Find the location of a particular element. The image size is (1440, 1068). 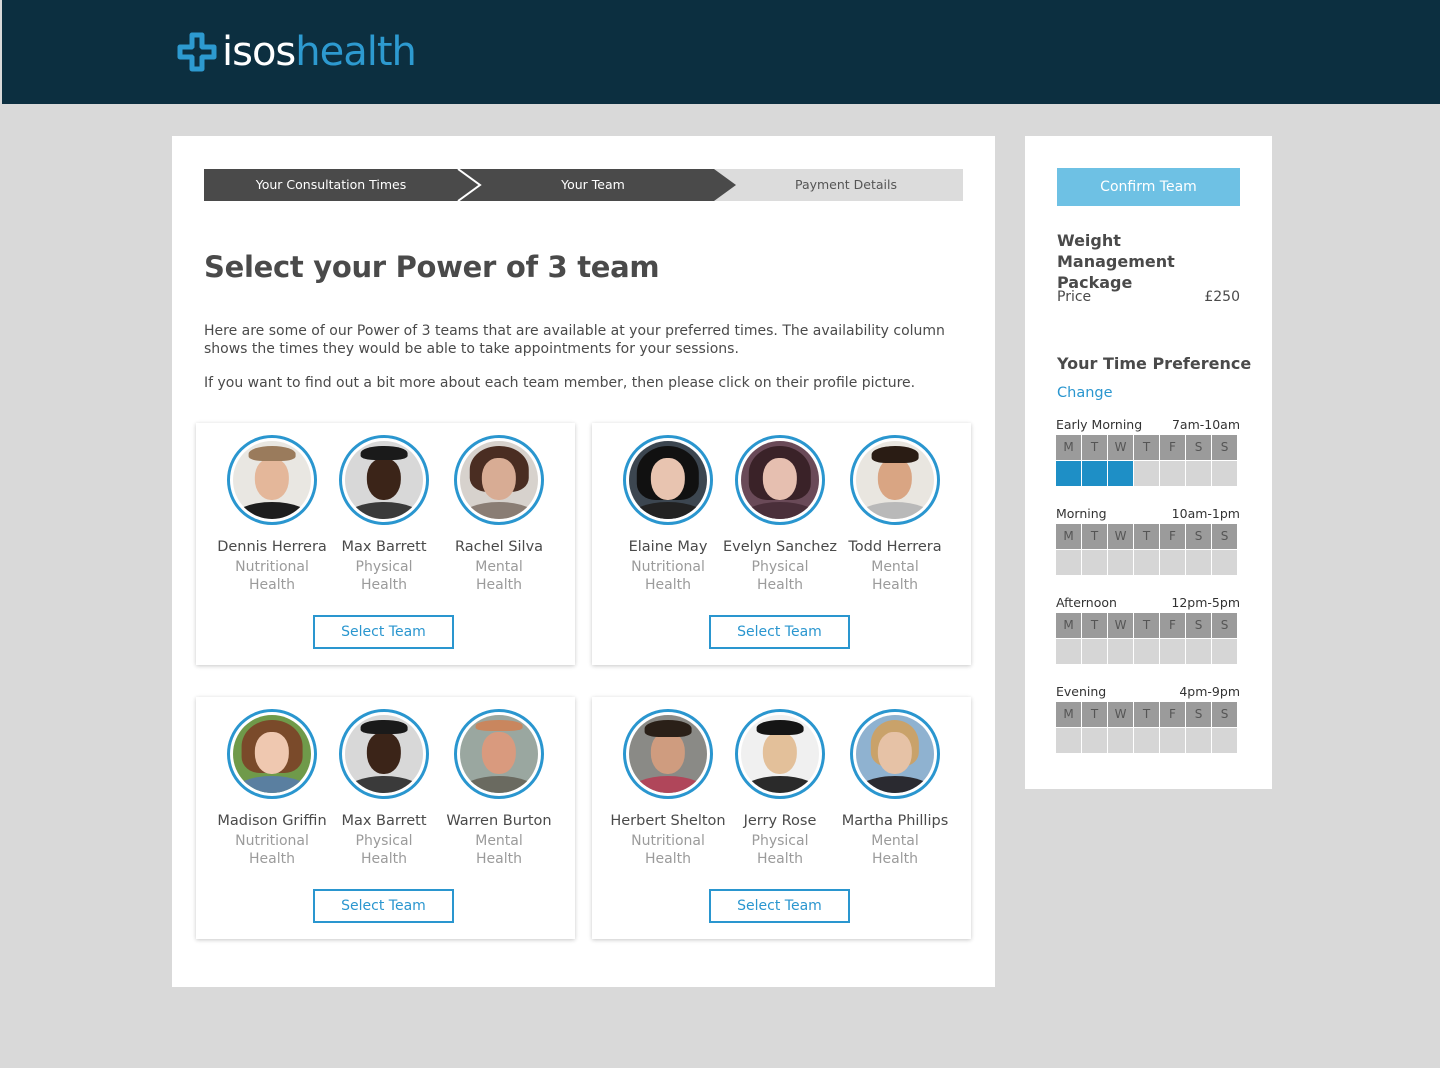

confirm-team-button: Confirm Team is located at coordinates (1148, 187).